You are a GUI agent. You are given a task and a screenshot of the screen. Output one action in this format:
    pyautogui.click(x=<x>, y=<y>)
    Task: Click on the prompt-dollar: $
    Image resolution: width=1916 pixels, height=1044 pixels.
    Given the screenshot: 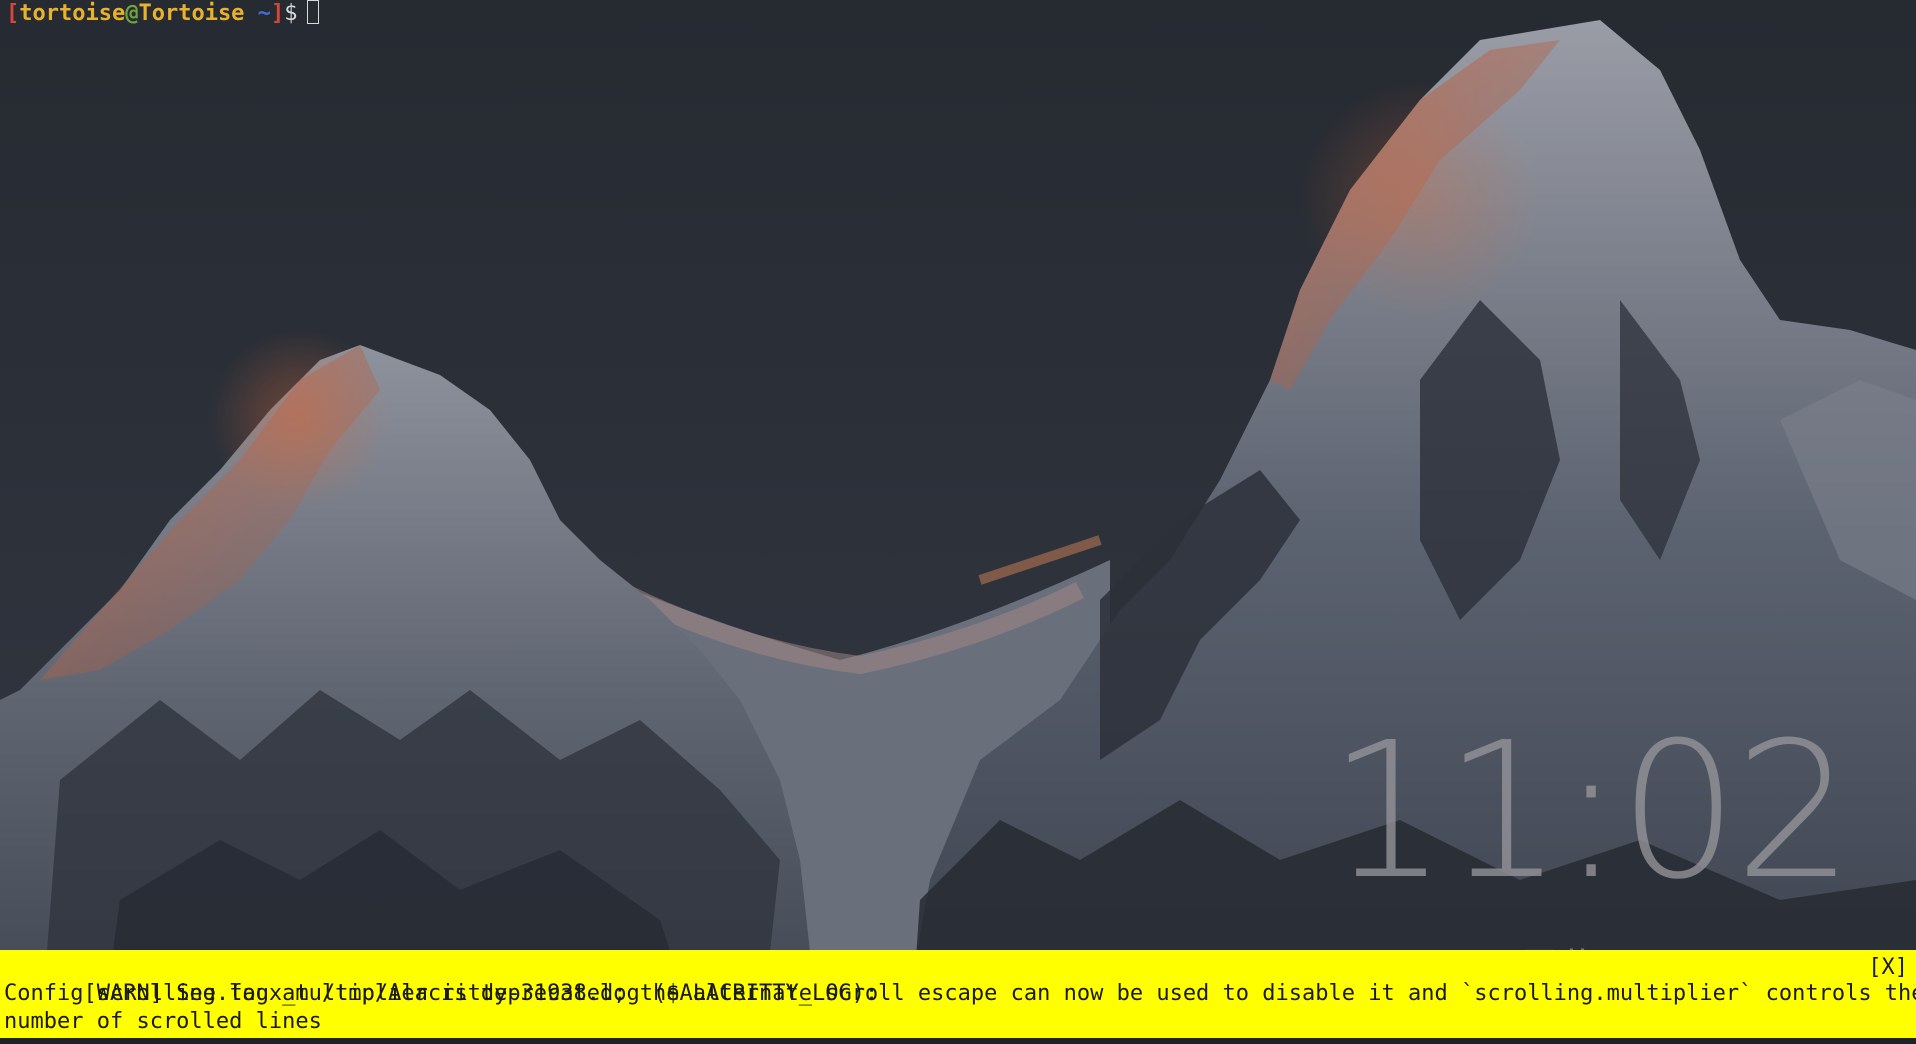 What is the action you would take?
    pyautogui.click(x=291, y=13)
    